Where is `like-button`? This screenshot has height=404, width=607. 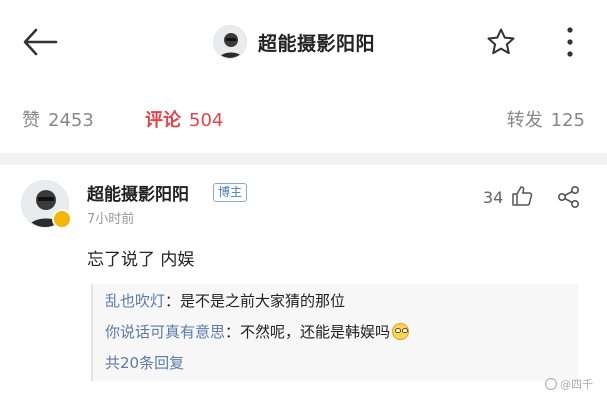 like-button is located at coordinates (522, 196).